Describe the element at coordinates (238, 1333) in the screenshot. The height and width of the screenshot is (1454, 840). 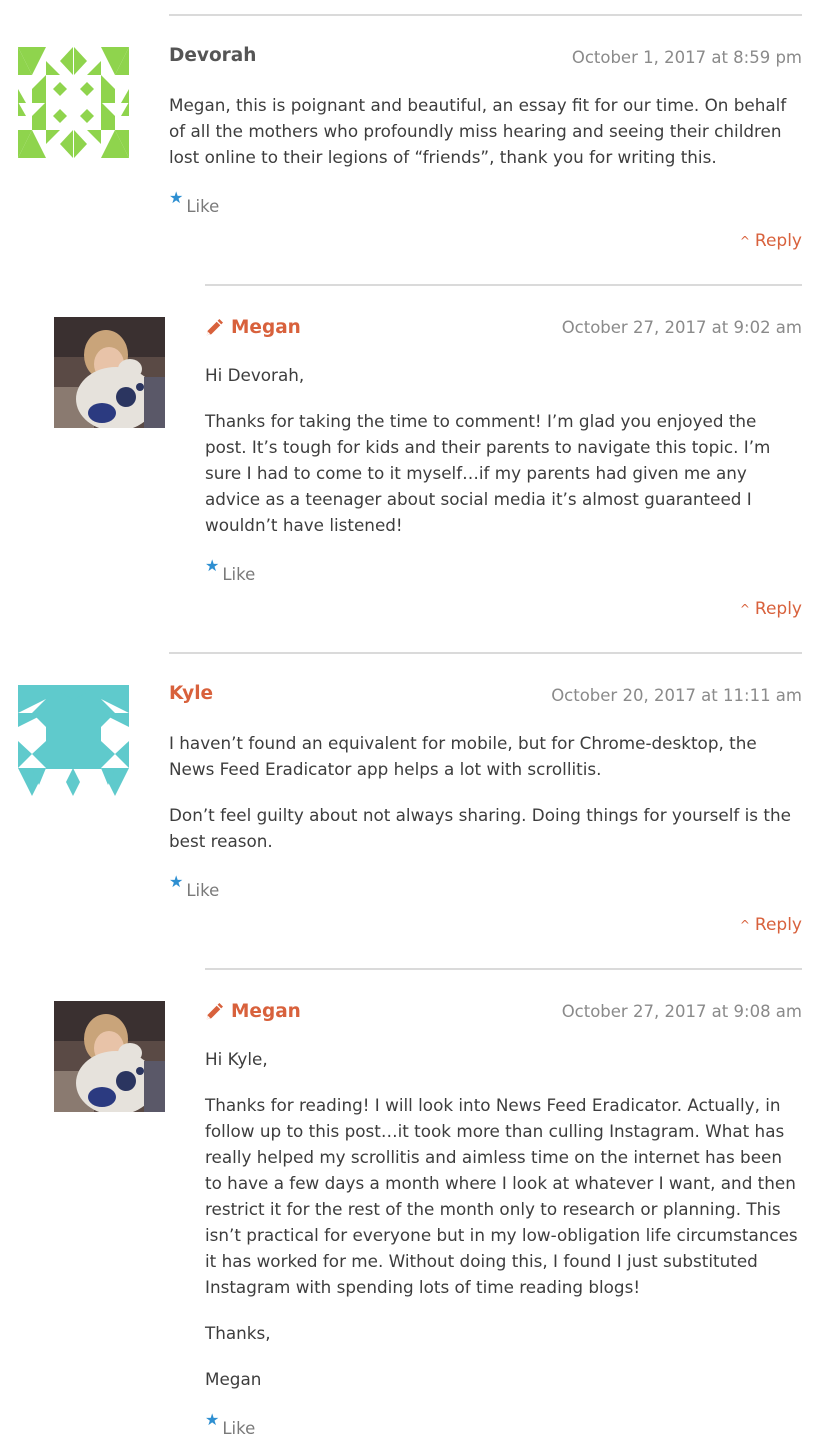
I see `comment-paragraph: Thanks,` at that location.